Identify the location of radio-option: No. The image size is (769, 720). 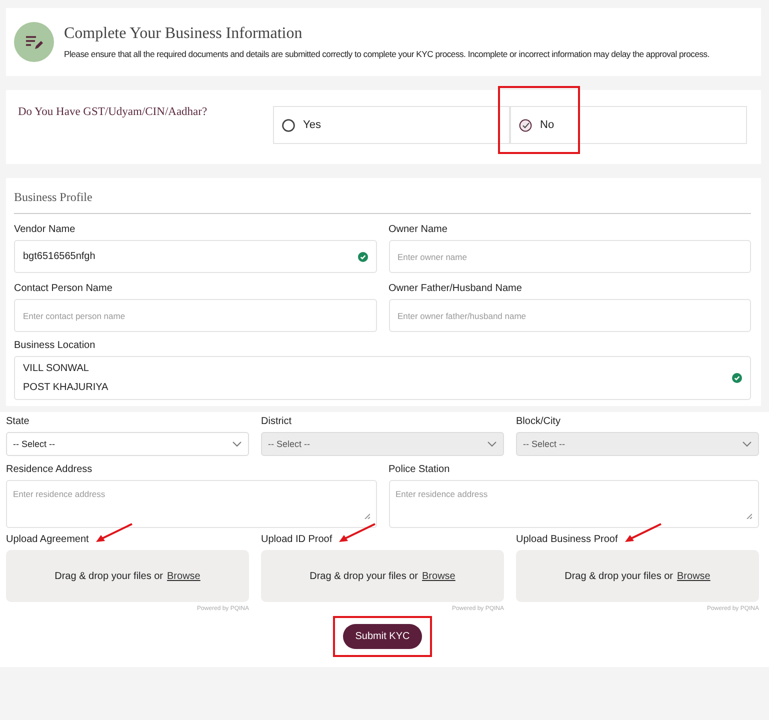
(628, 125).